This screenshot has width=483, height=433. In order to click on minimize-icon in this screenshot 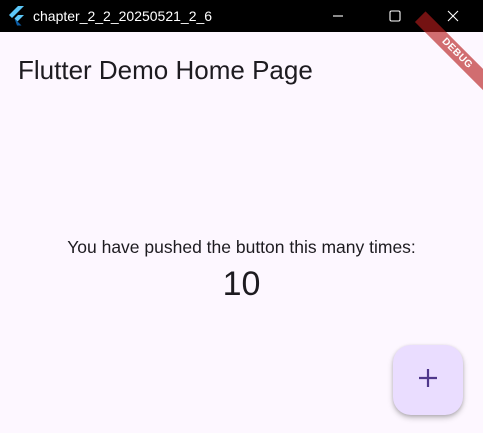, I will do `click(338, 16)`.